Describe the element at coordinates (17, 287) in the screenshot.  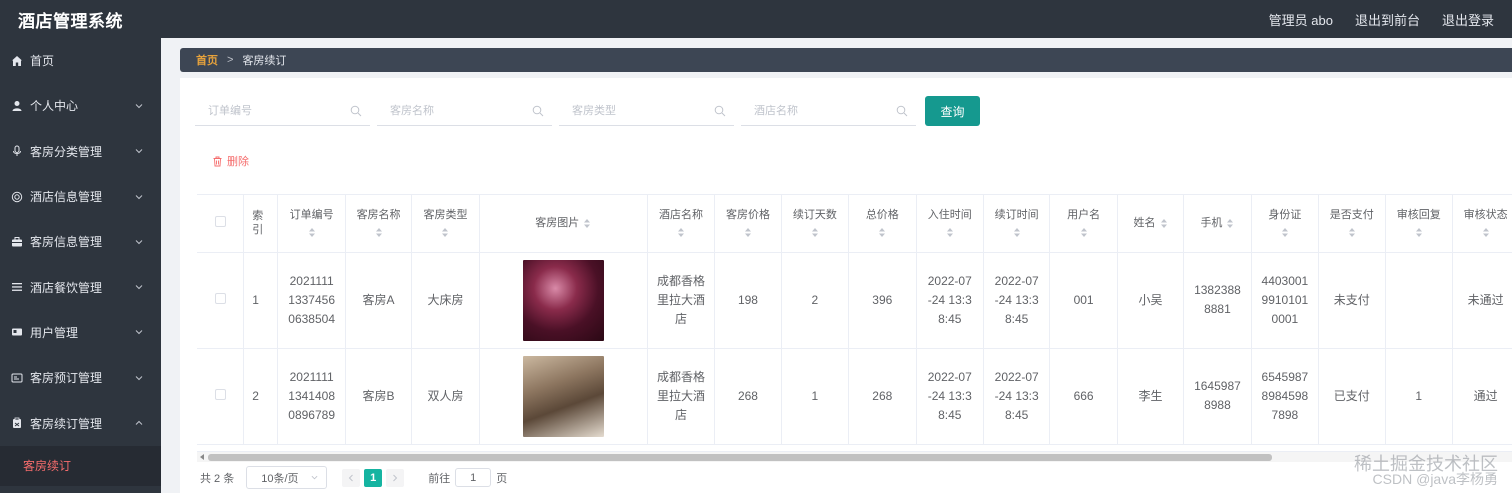
I see `list-icon` at that location.